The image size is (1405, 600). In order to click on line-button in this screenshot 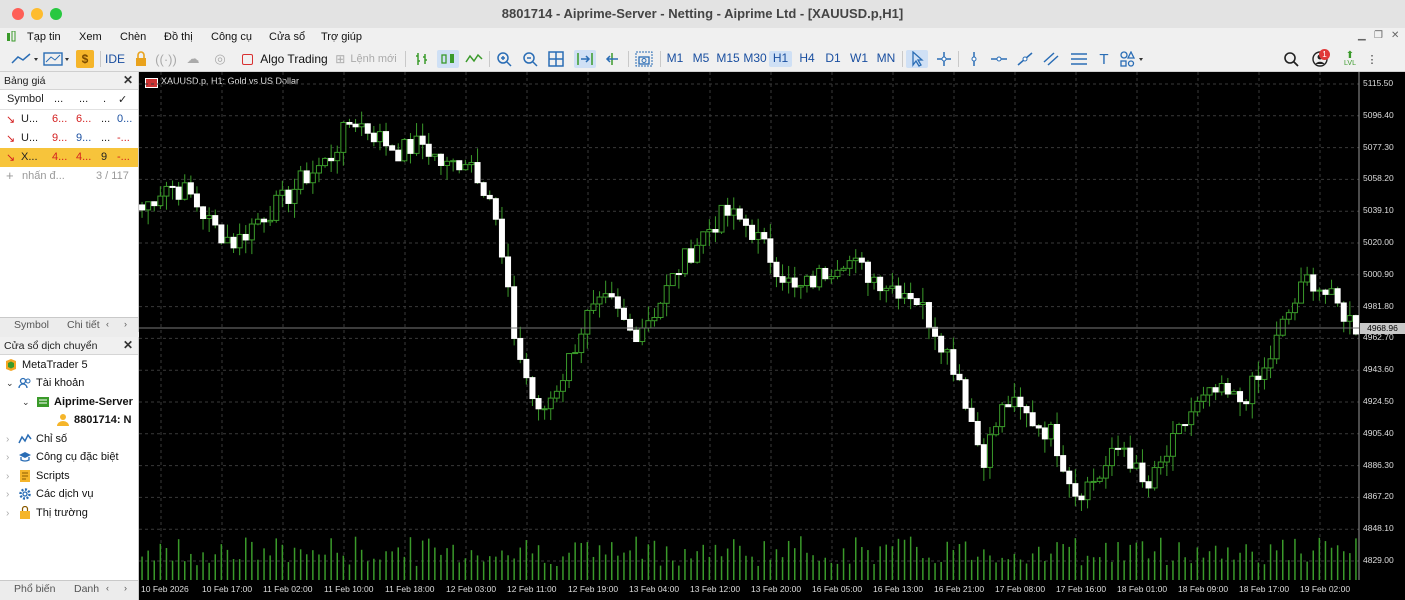, I will do `click(474, 59)`.